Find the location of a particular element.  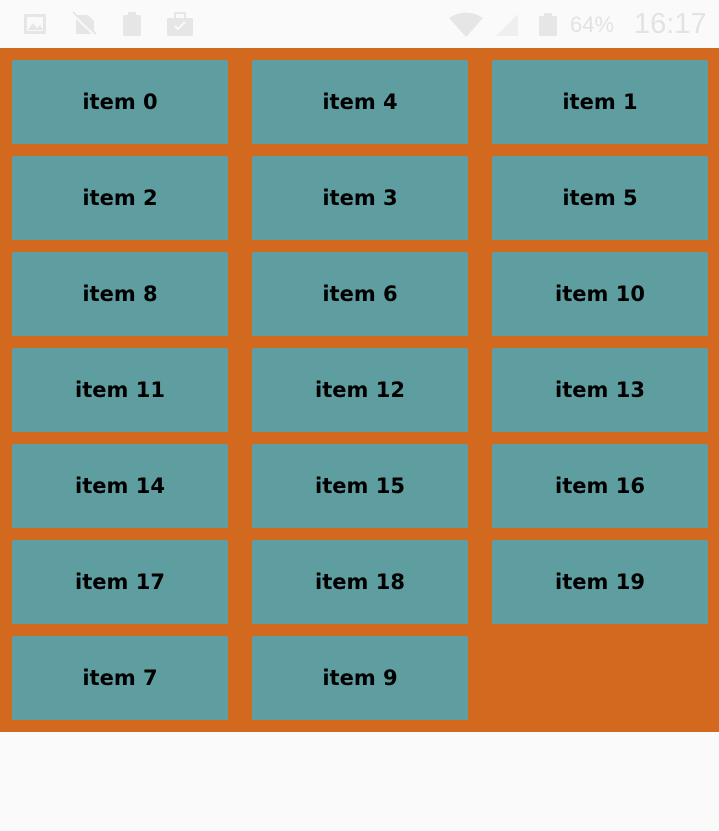

grid-item: item 10 is located at coordinates (600, 294).